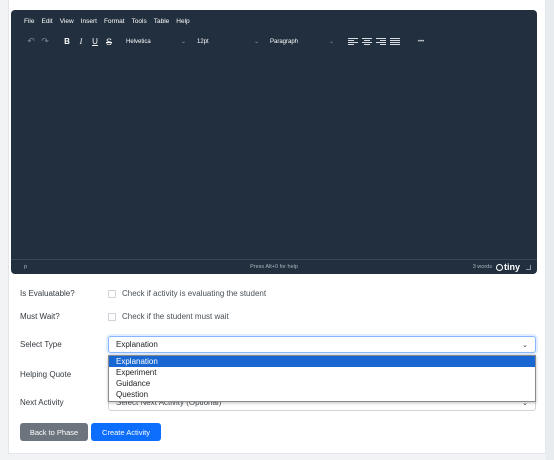  Describe the element at coordinates (47, 293) in the screenshot. I see `evaluatable-label: Is Evaluatable?` at that location.